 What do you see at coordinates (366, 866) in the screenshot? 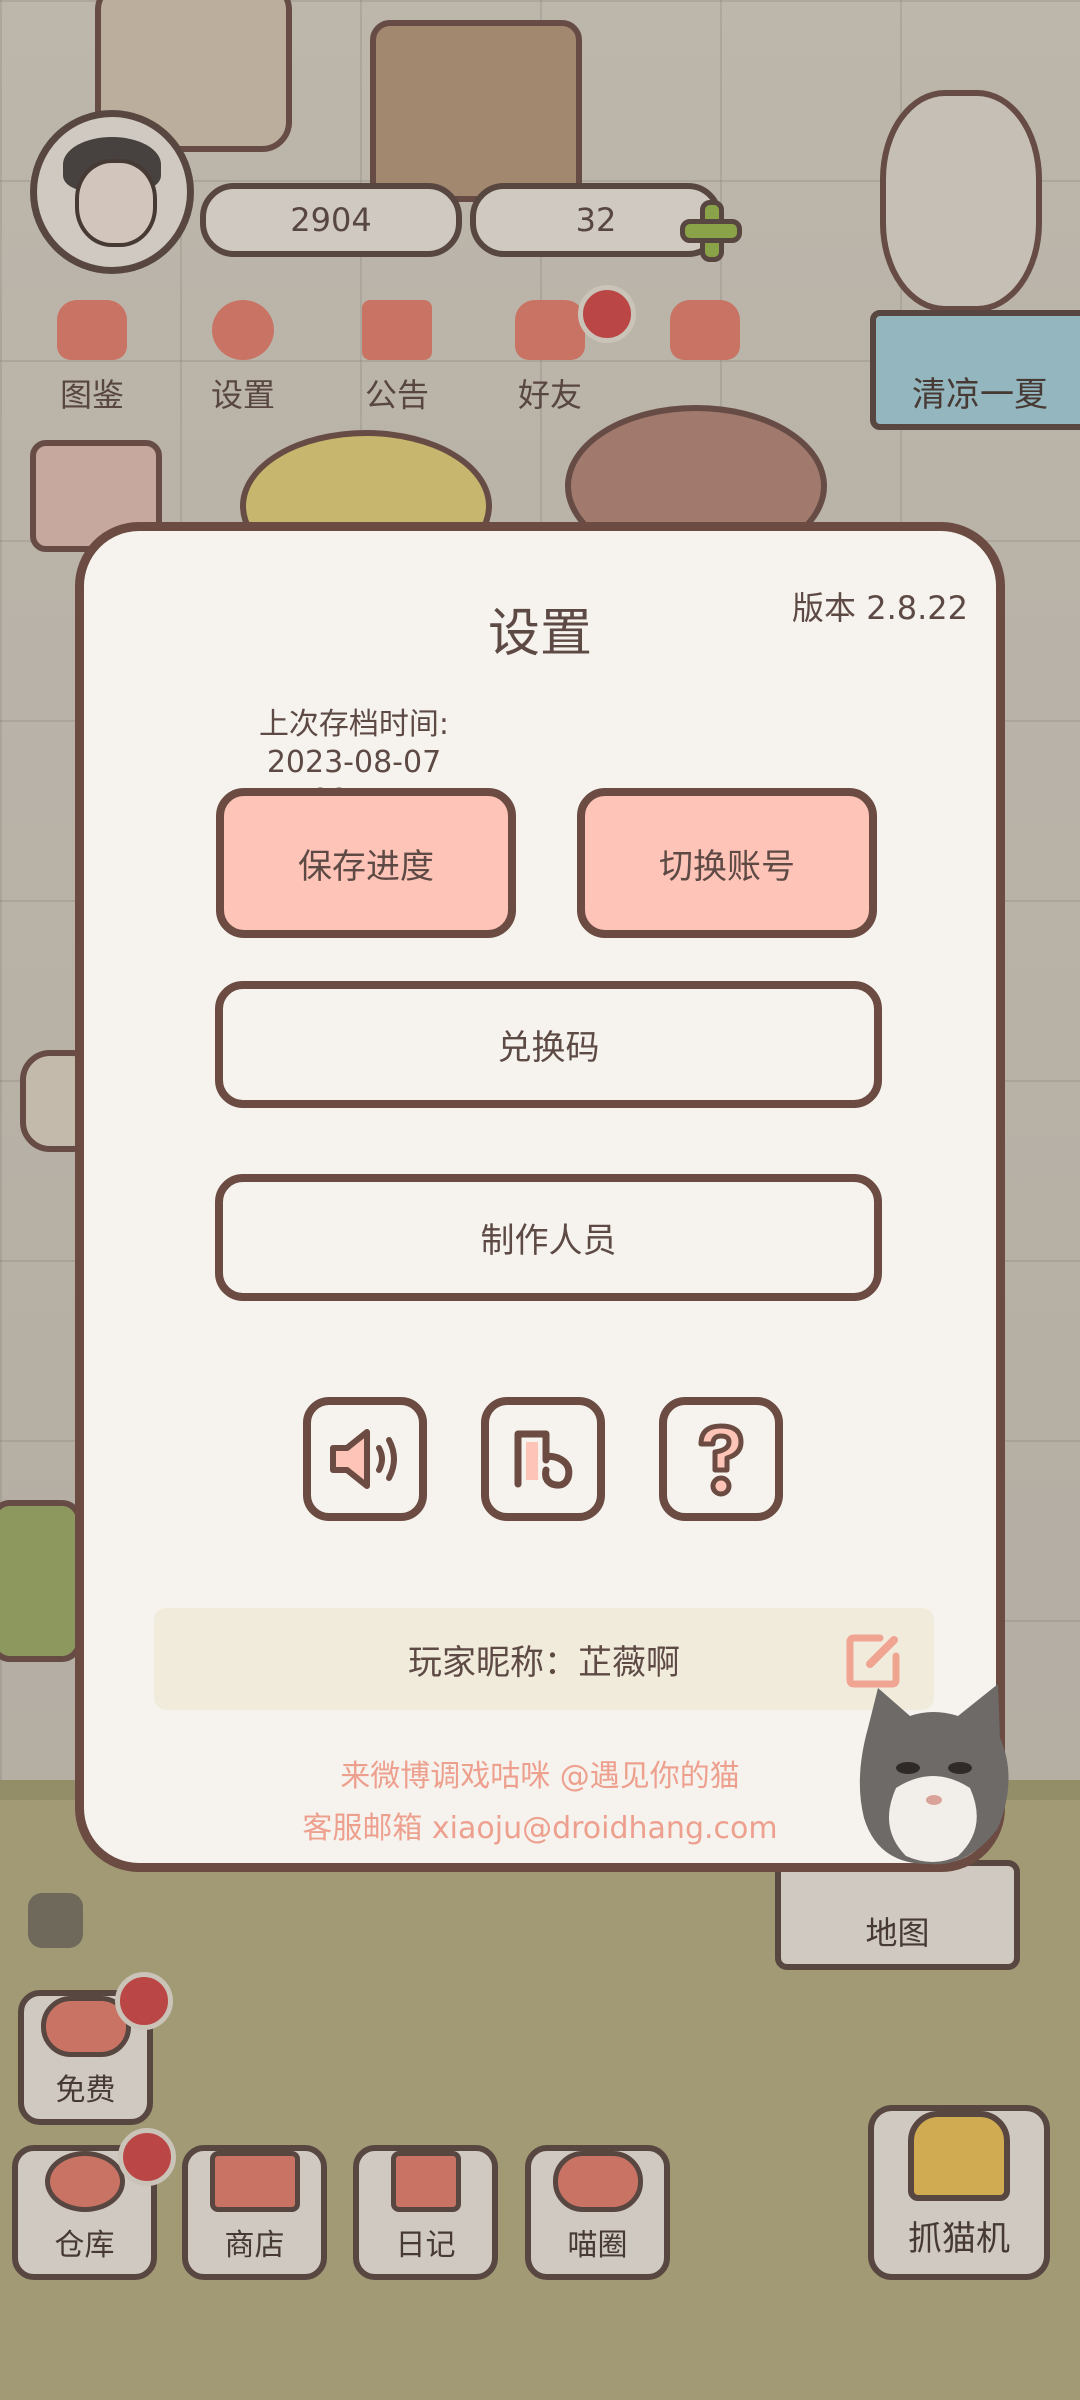
I see `save-progress-label: 保存进度` at bounding box center [366, 866].